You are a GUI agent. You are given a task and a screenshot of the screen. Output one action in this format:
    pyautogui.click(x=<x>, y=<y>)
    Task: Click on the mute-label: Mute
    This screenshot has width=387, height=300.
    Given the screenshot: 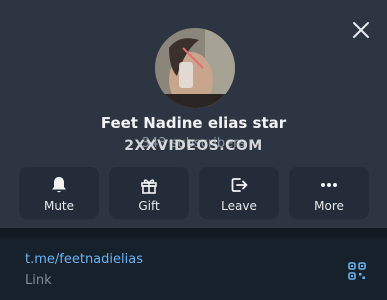 What is the action you would take?
    pyautogui.click(x=59, y=206)
    